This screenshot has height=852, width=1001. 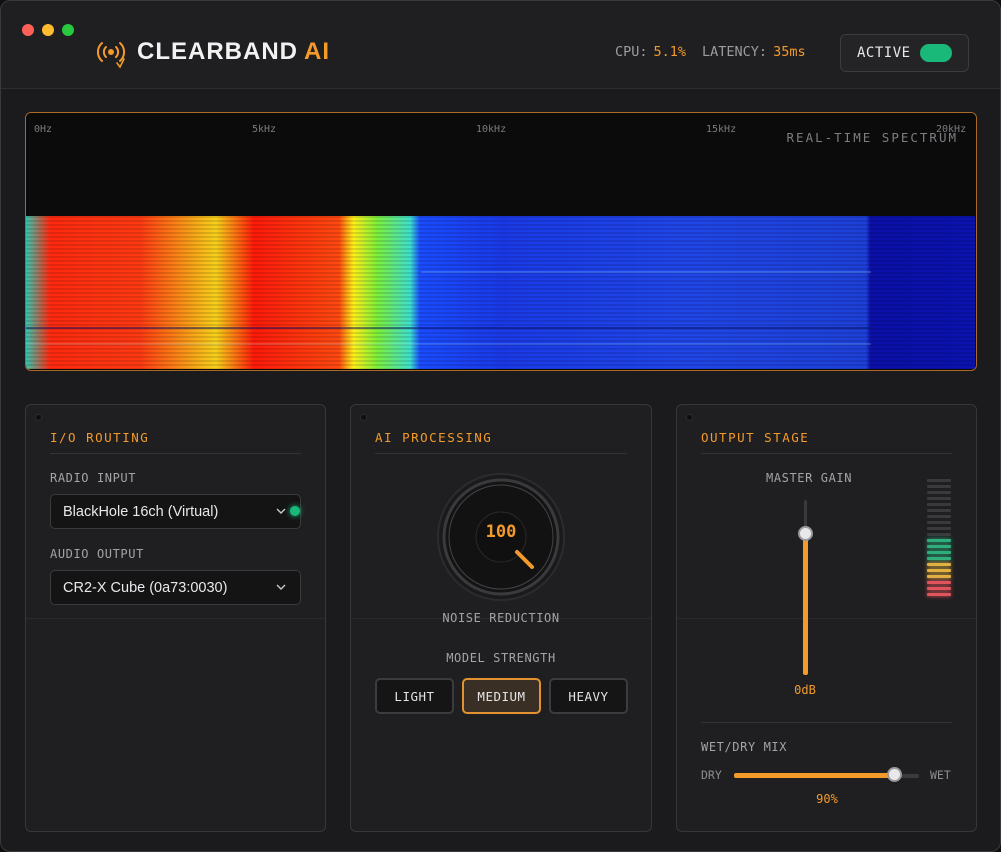 What do you see at coordinates (894, 774) in the screenshot?
I see `wet-dry-handle` at bounding box center [894, 774].